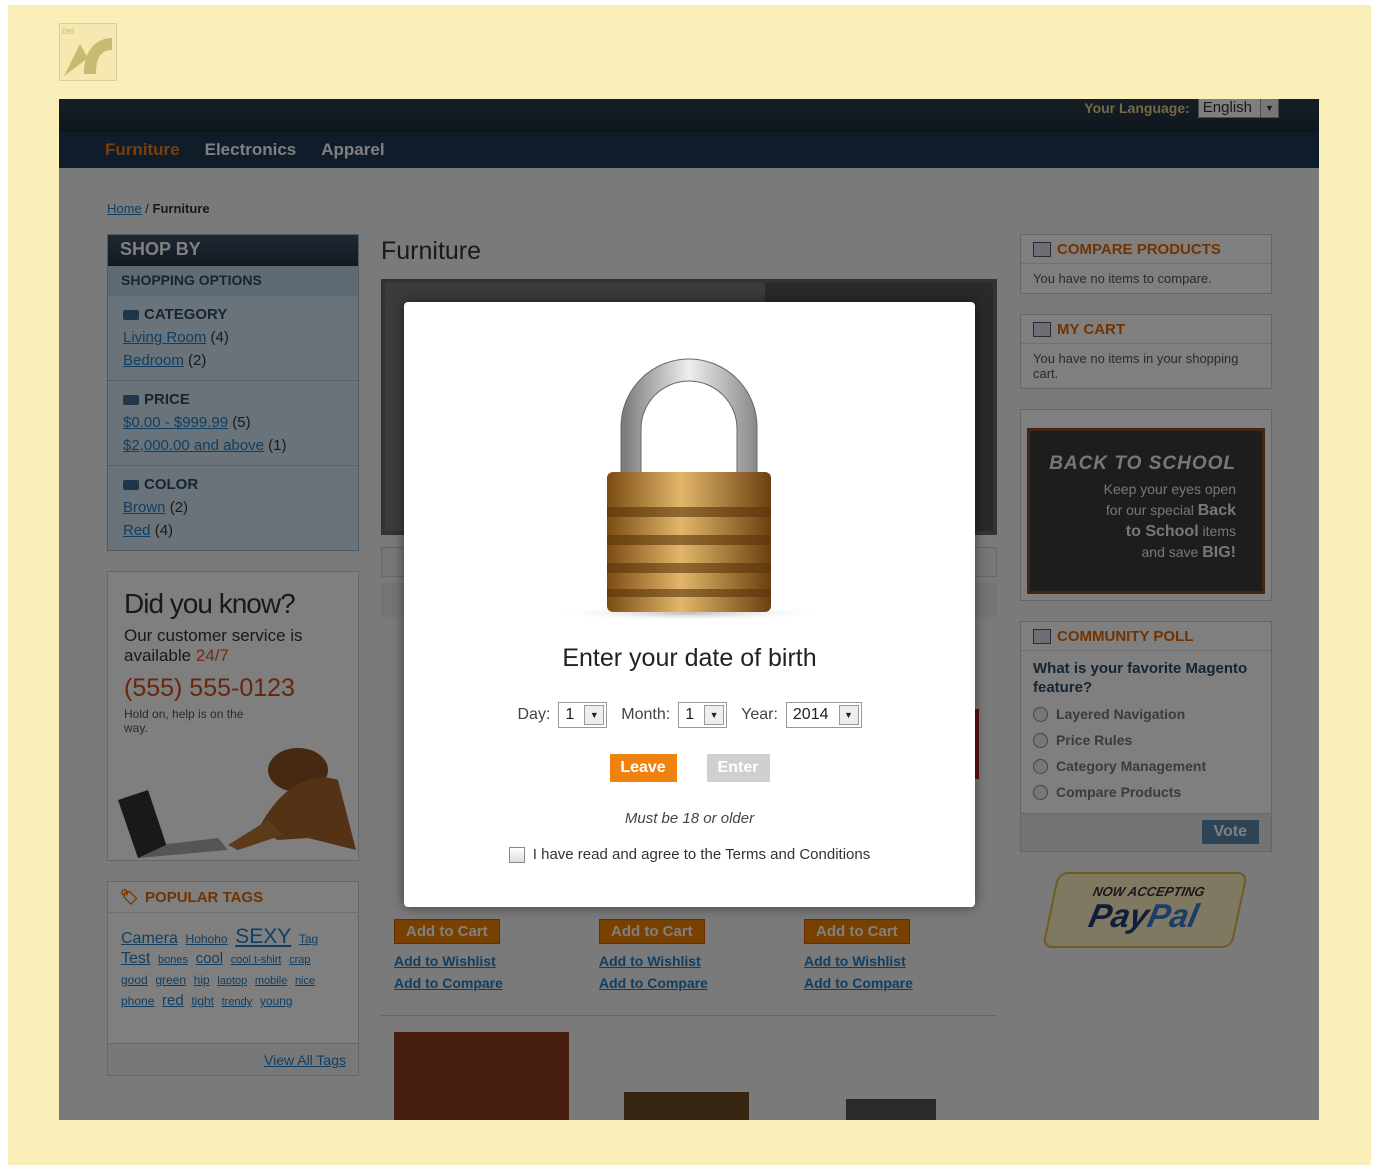  What do you see at coordinates (643, 768) in the screenshot?
I see `leave-button: Leave` at bounding box center [643, 768].